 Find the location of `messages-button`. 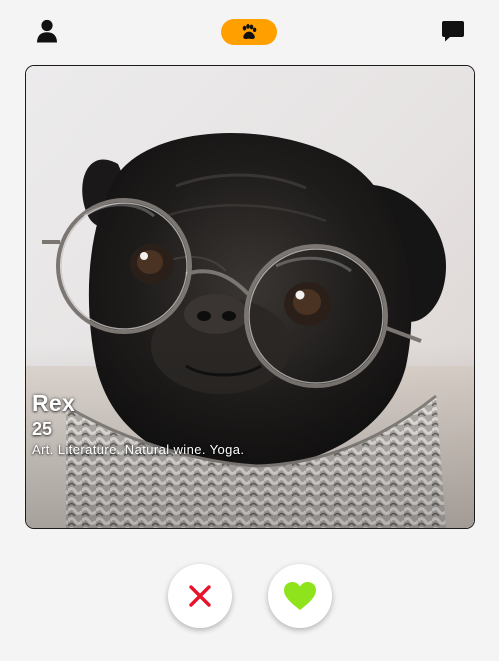

messages-button is located at coordinates (453, 31).